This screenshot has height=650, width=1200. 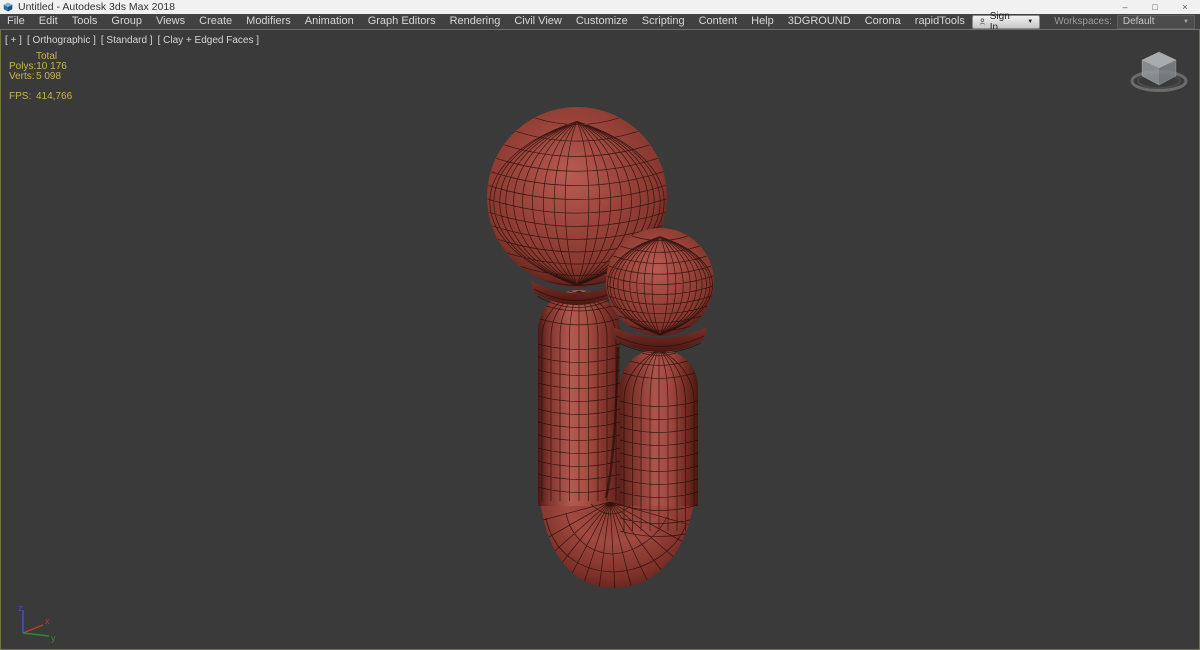 What do you see at coordinates (36, 634) in the screenshot?
I see `axis-y-line` at bounding box center [36, 634].